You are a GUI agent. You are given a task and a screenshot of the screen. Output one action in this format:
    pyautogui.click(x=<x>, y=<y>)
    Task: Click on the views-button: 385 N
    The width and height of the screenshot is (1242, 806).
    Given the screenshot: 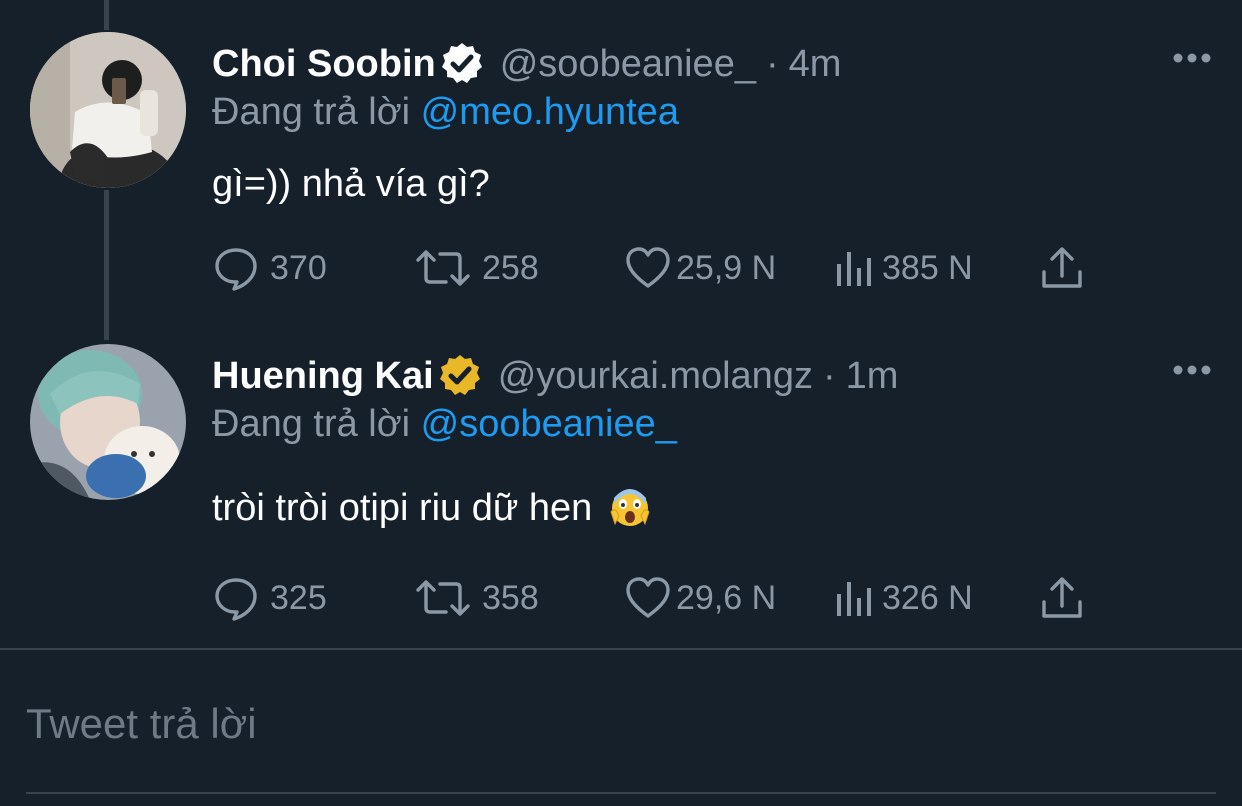 What is the action you would take?
    pyautogui.click(x=903, y=268)
    